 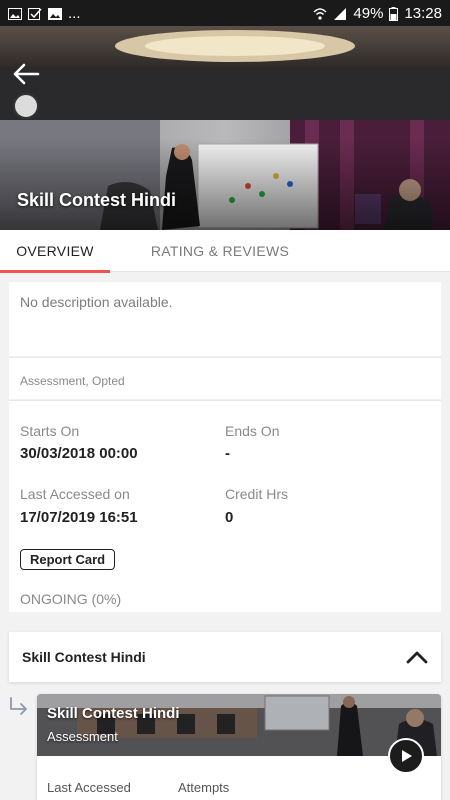 I want to click on starts-on-label: Starts On, so click(x=50, y=431).